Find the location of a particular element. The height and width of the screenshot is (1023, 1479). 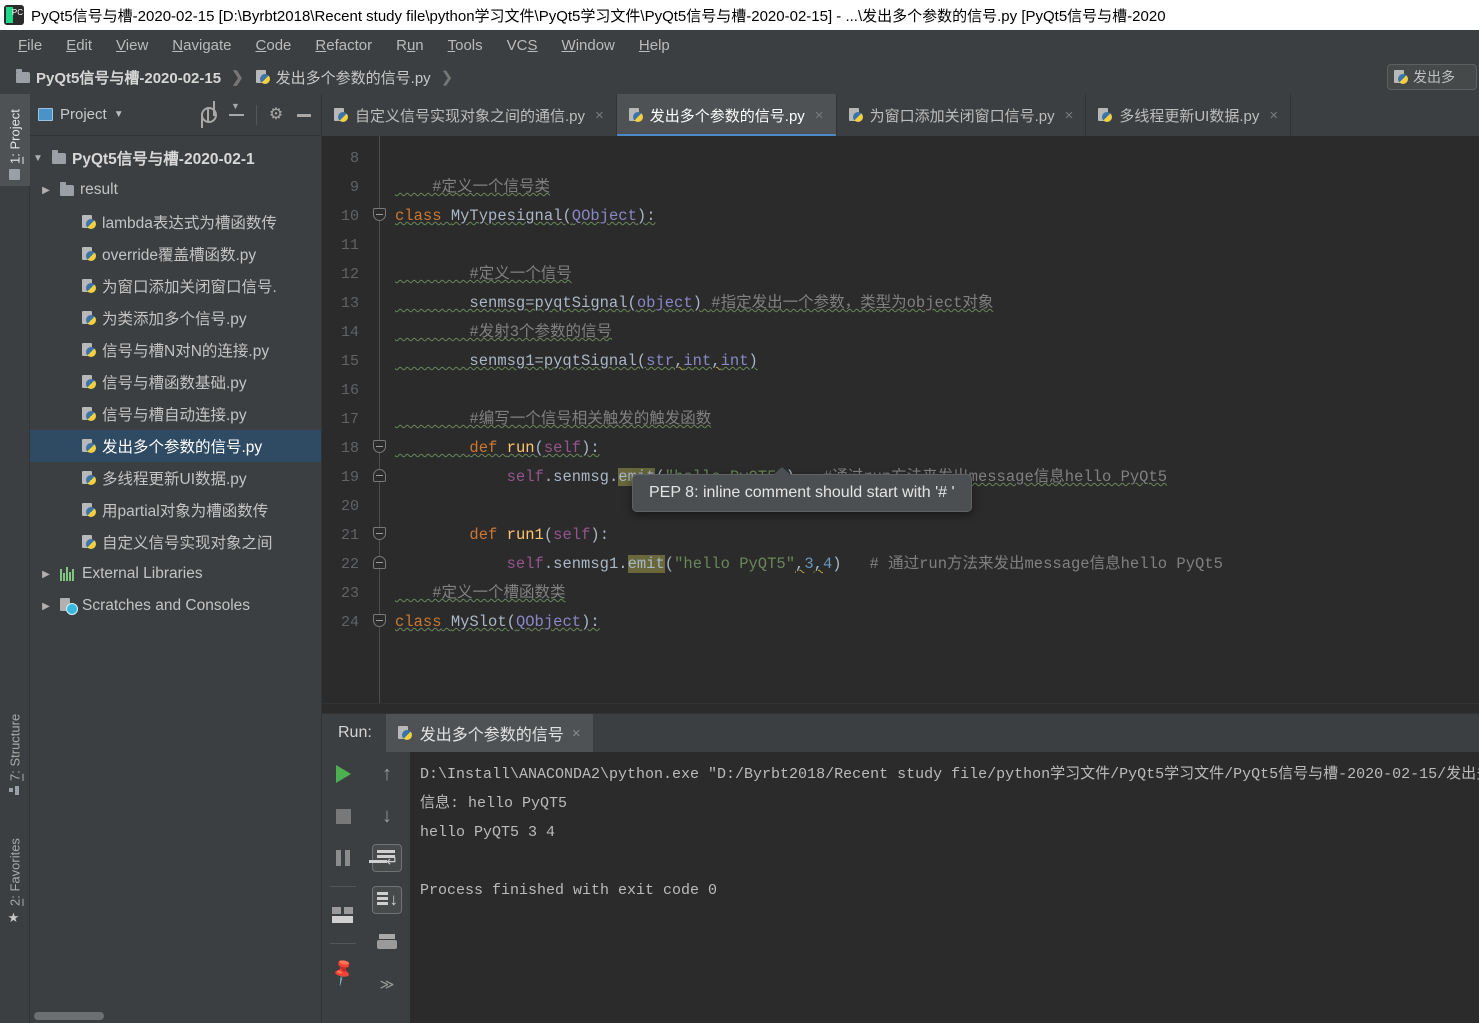

minimize-icon is located at coordinates (304, 115).